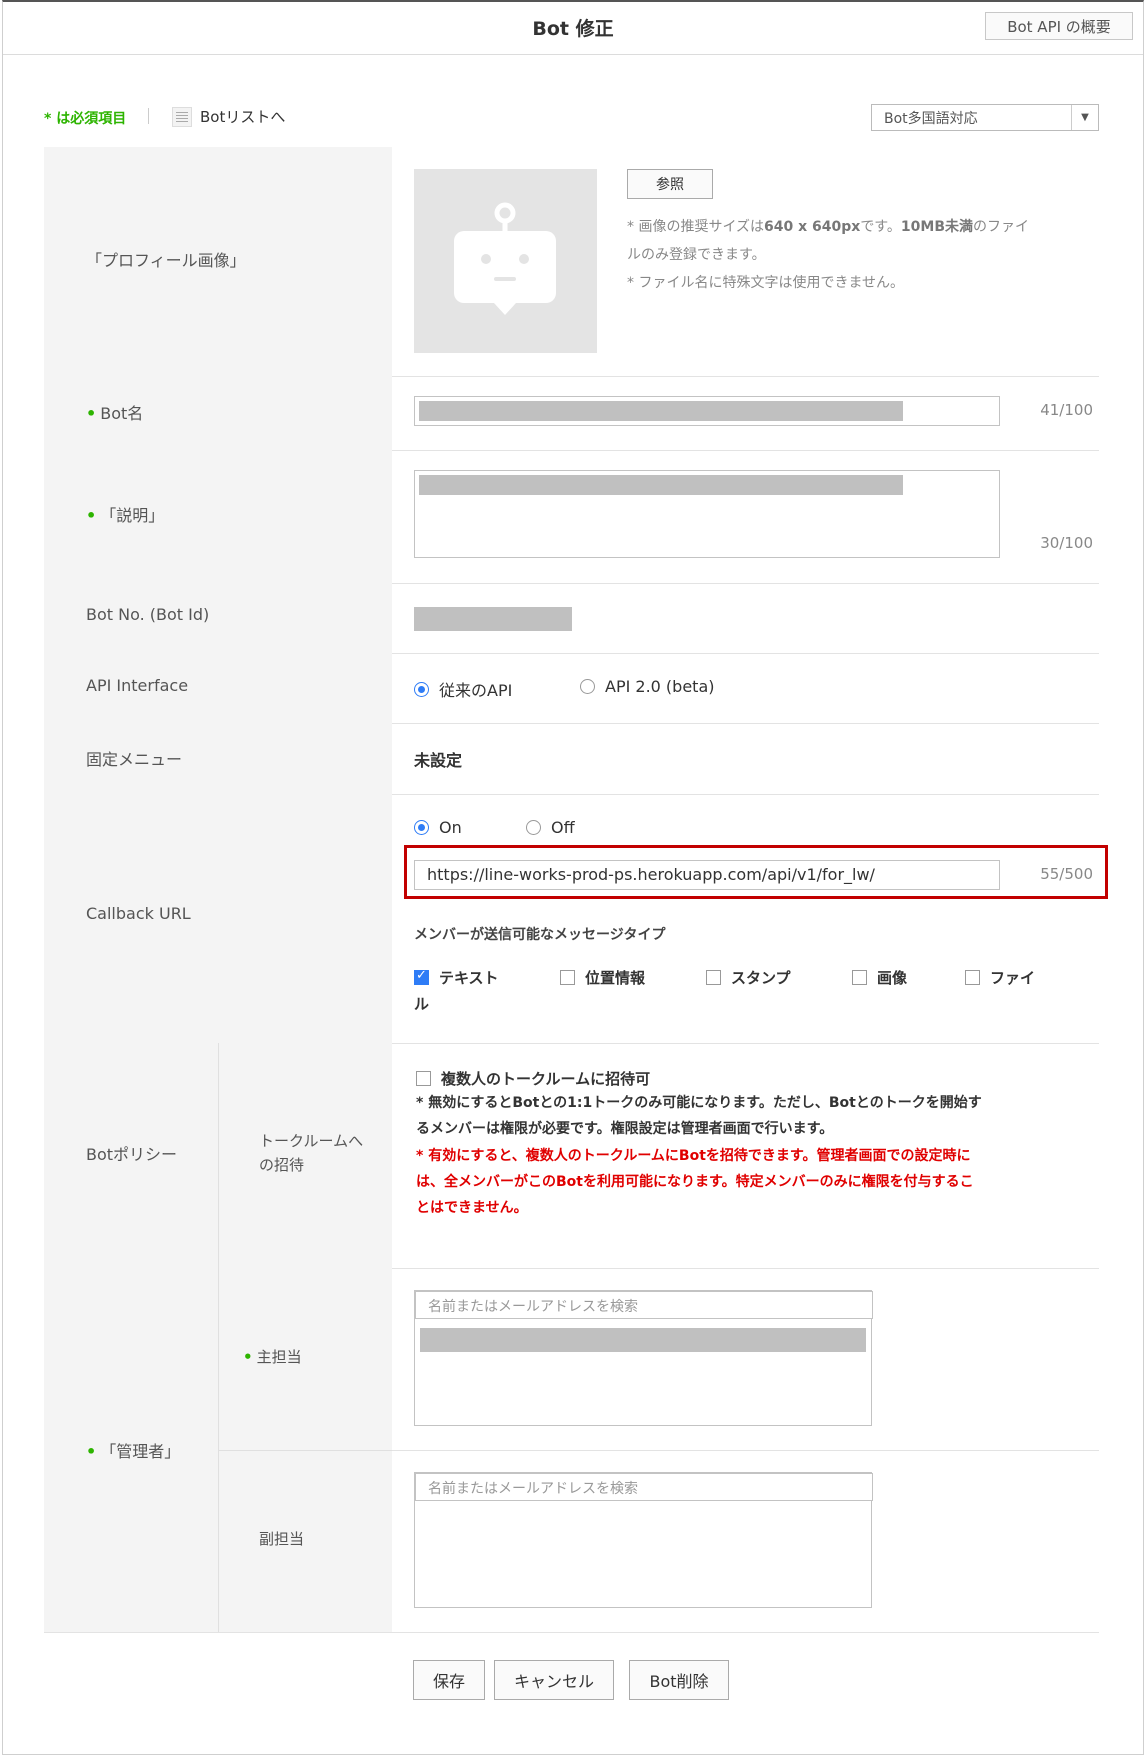  Describe the element at coordinates (571, 759) in the screenshot. I see `fixed-menu-row: 固定メニュー 未設定` at that location.